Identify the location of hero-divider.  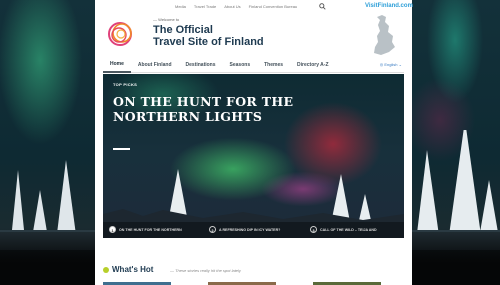
(121, 149).